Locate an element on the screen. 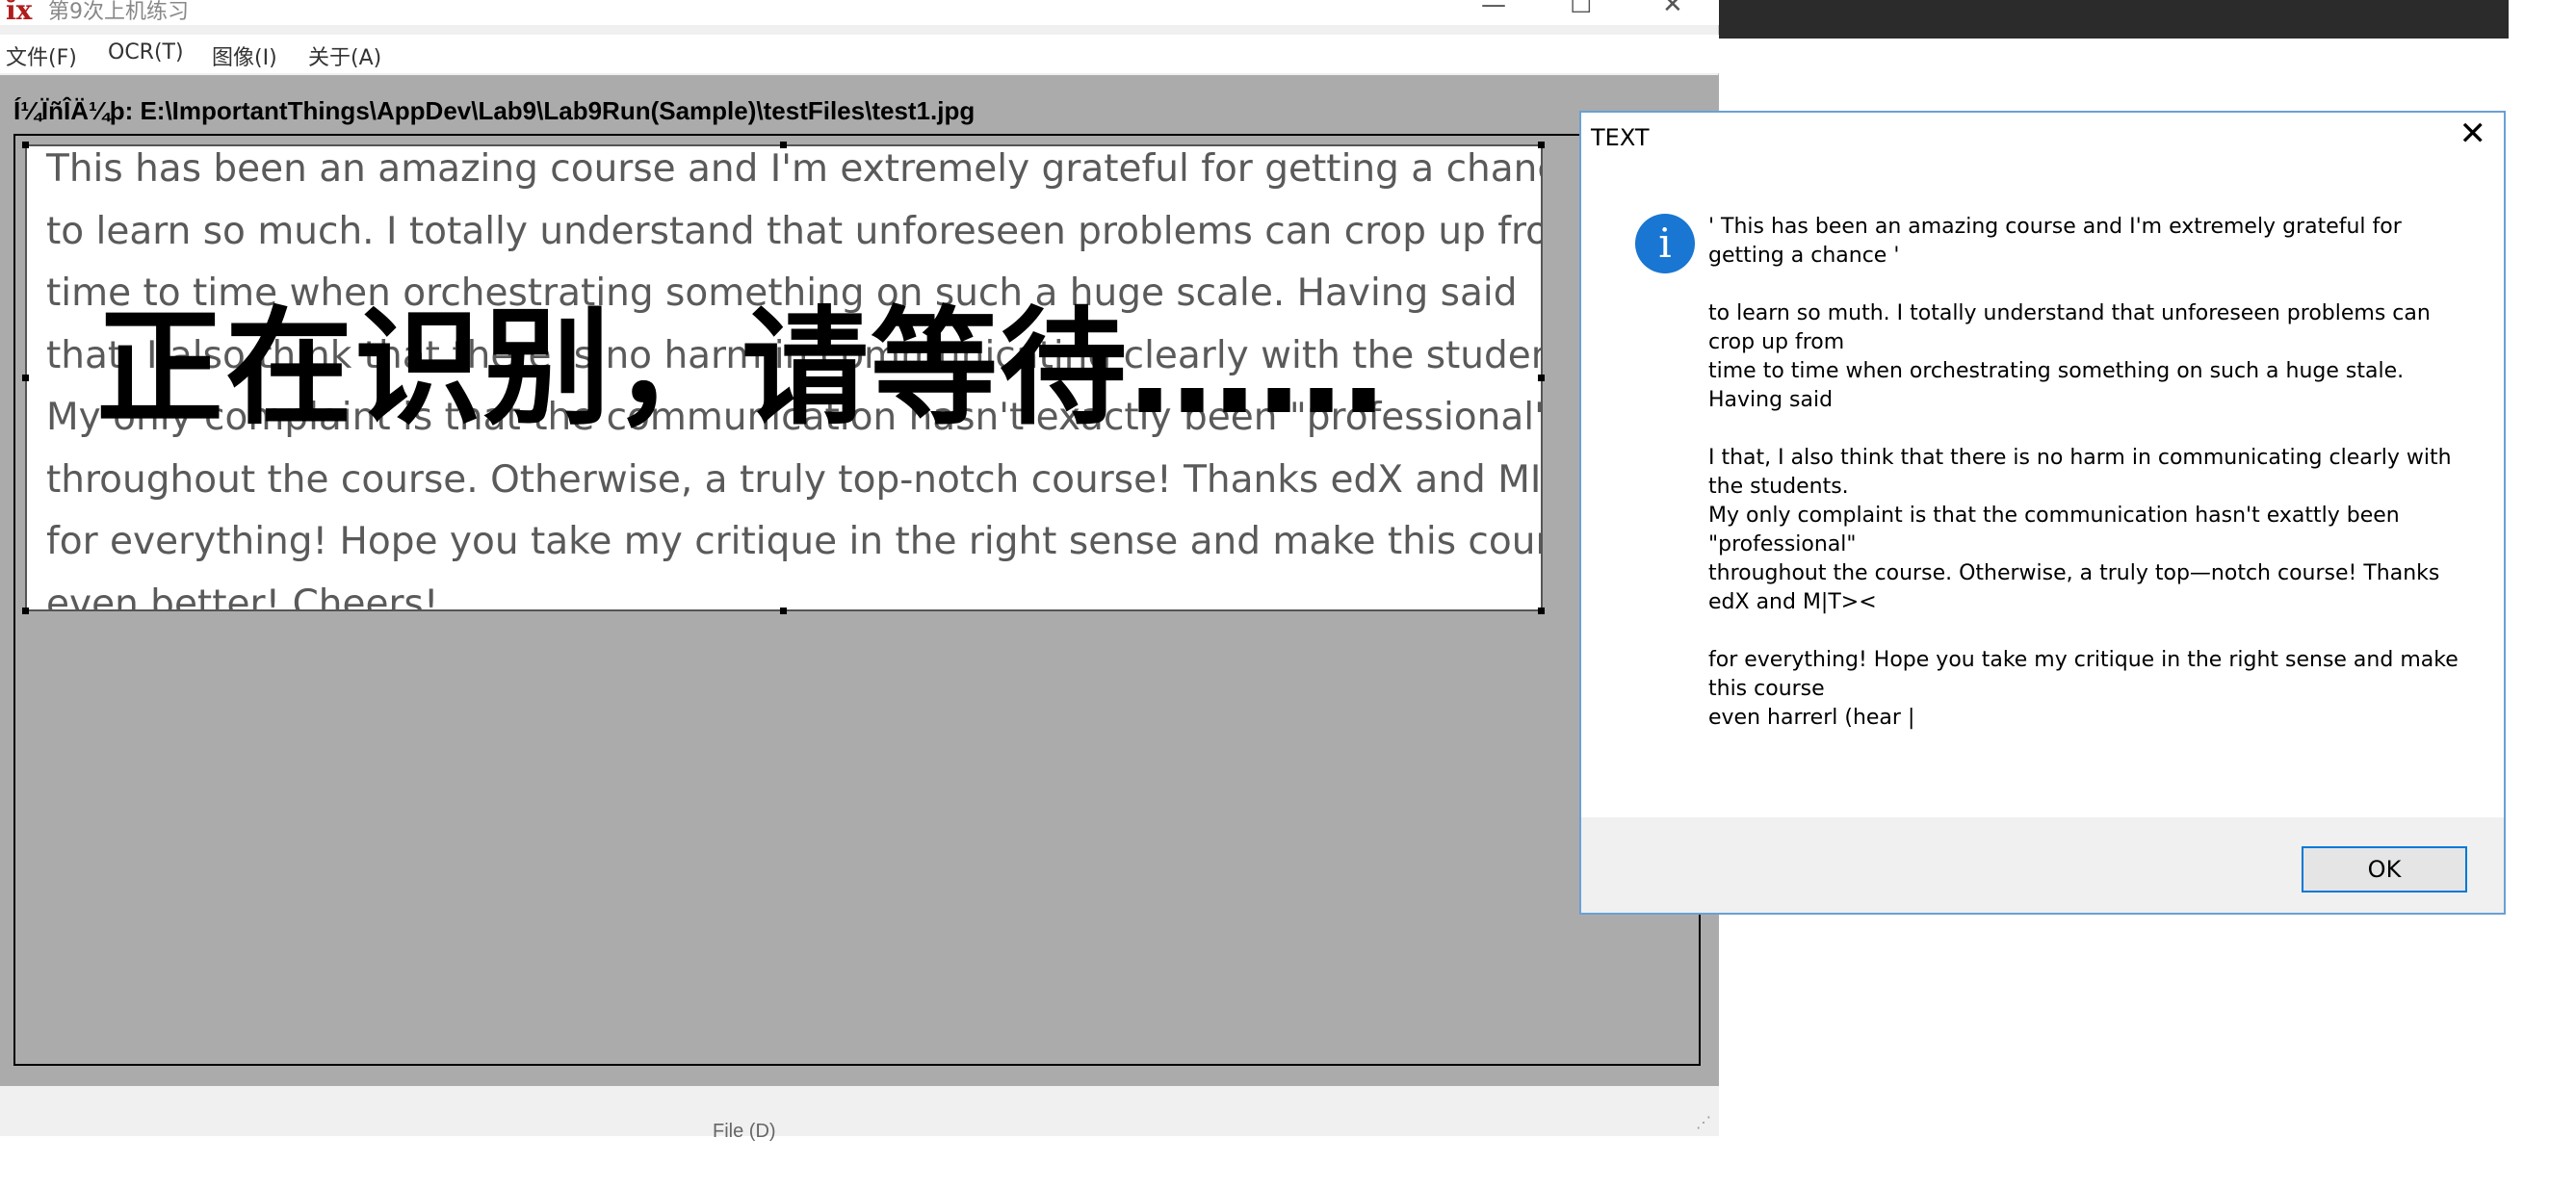 Image resolution: width=2576 pixels, height=1190 pixels. dialog-title: TEXT is located at coordinates (1620, 138).